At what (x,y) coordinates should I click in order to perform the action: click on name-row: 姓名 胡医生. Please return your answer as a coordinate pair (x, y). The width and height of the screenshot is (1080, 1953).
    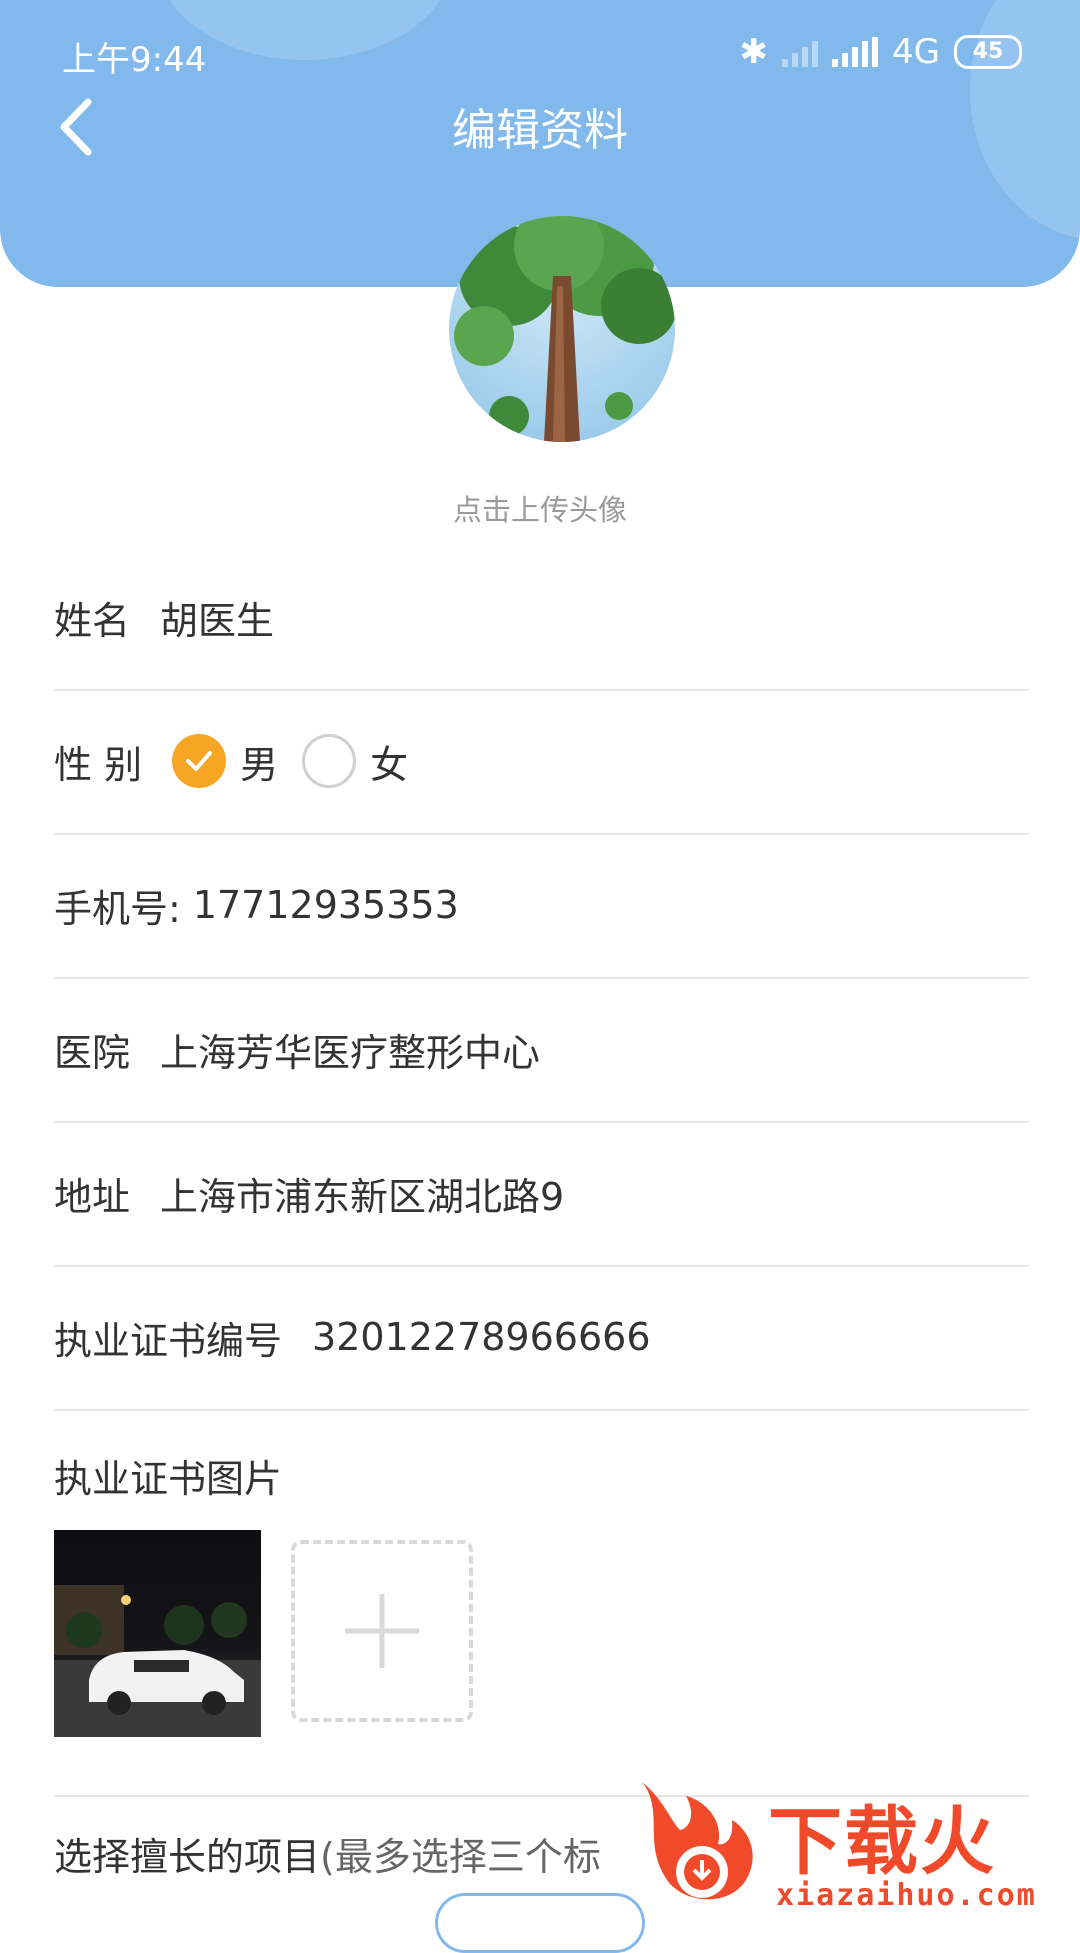
    Looking at the image, I should click on (541, 618).